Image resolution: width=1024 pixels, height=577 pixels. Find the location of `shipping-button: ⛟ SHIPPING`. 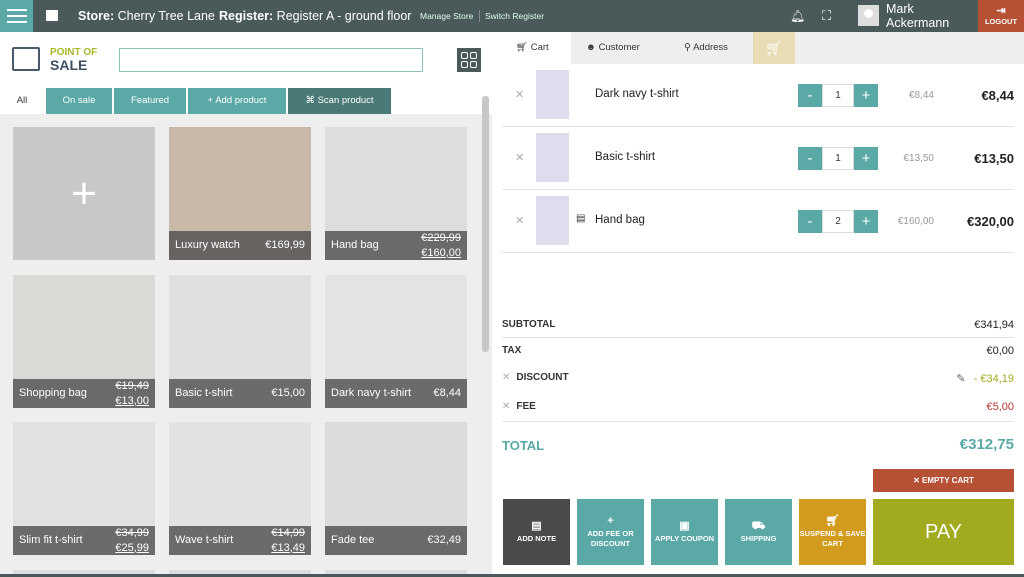

shipping-button: ⛟ SHIPPING is located at coordinates (758, 532).